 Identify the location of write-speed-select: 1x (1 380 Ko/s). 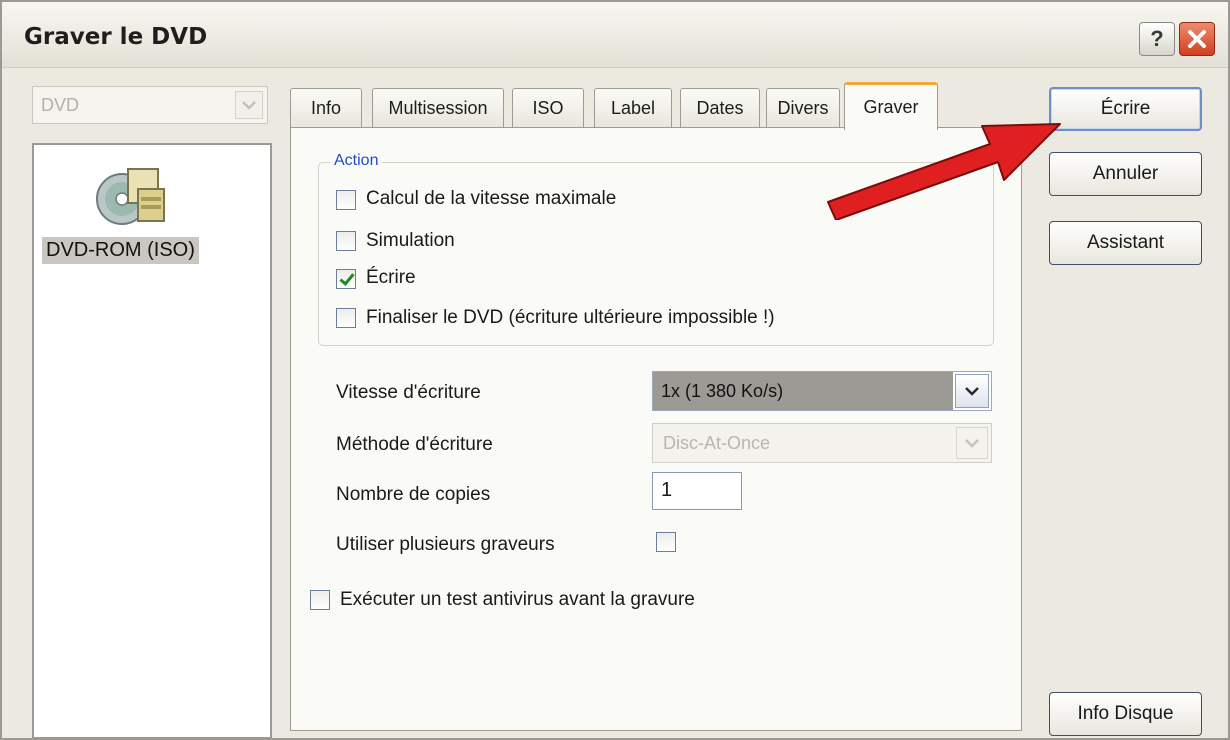
(822, 391).